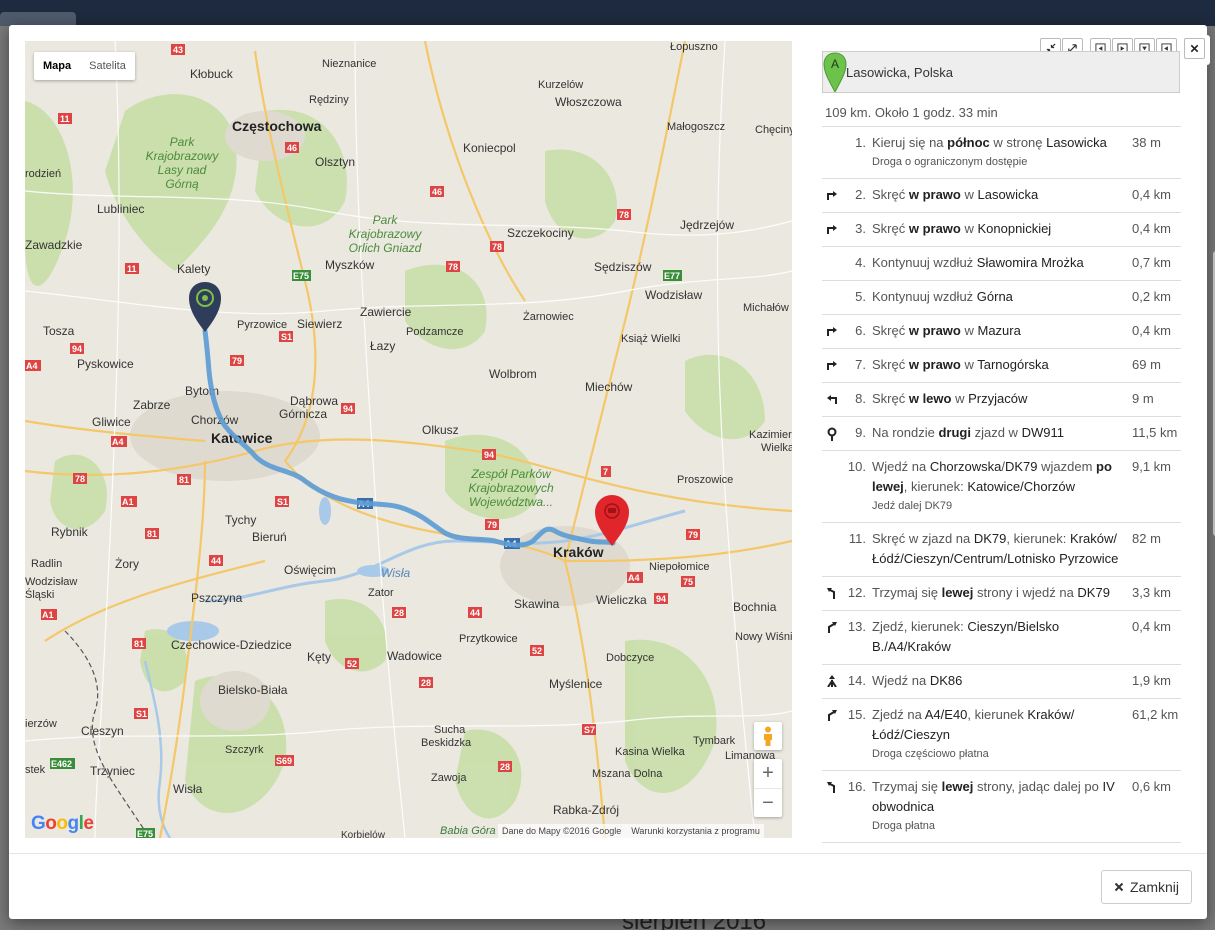  Describe the element at coordinates (832, 433) in the screenshot. I see `roundabout-icon` at that location.